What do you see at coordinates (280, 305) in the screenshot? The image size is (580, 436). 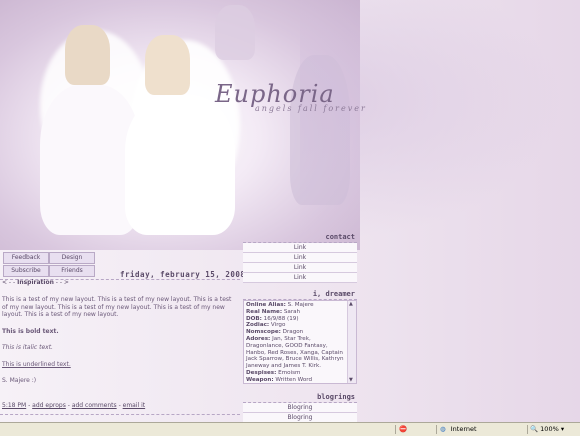 I see `profile-line: Online Alias: S. Majere` at bounding box center [280, 305].